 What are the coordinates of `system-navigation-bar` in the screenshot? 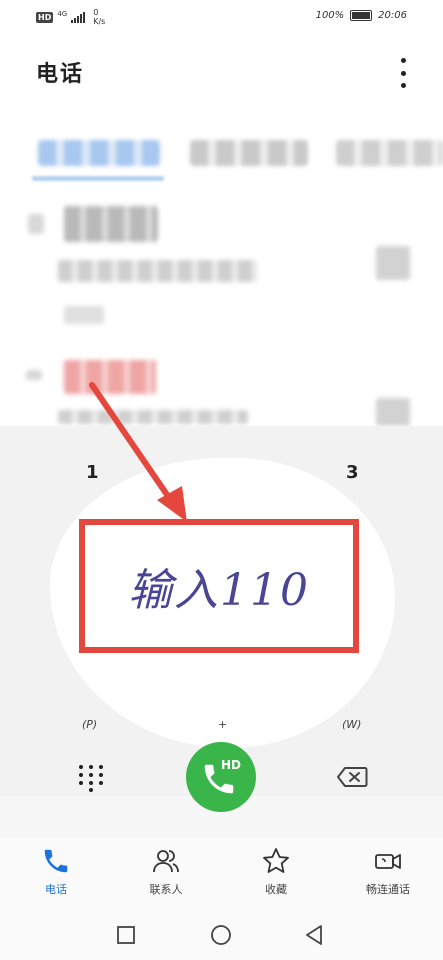 It's located at (221, 935).